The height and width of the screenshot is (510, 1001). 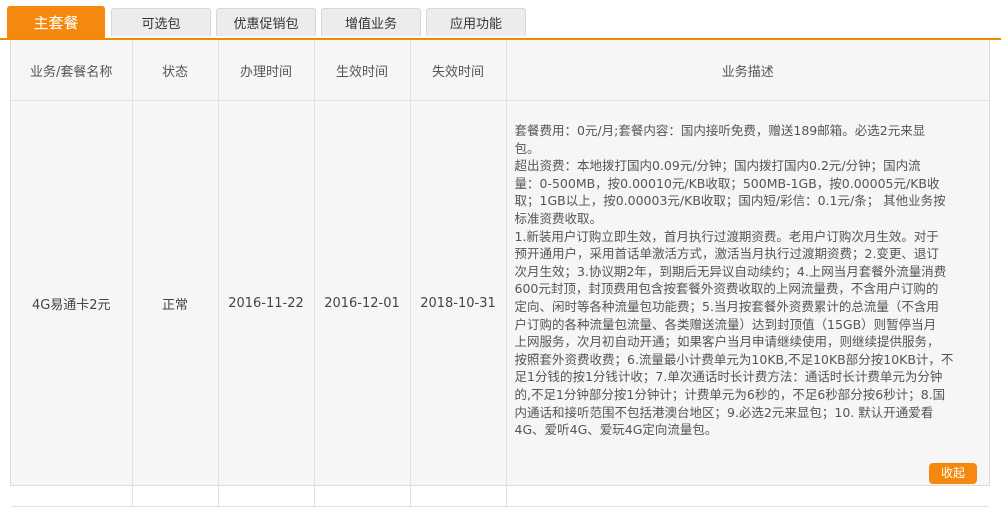 I want to click on description-line: 定向、闲时等各种流量包功能费；5.当月按套餐外资费累计的总流量（不含用, so click(x=726, y=306).